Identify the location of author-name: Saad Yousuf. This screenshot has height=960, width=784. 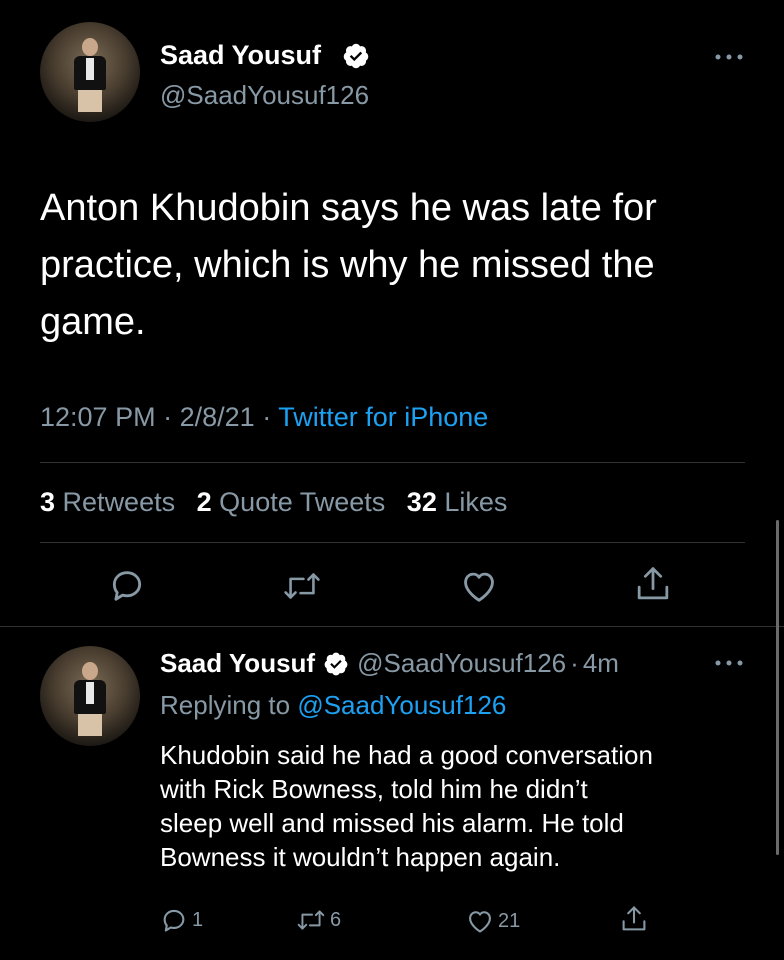
(240, 55).